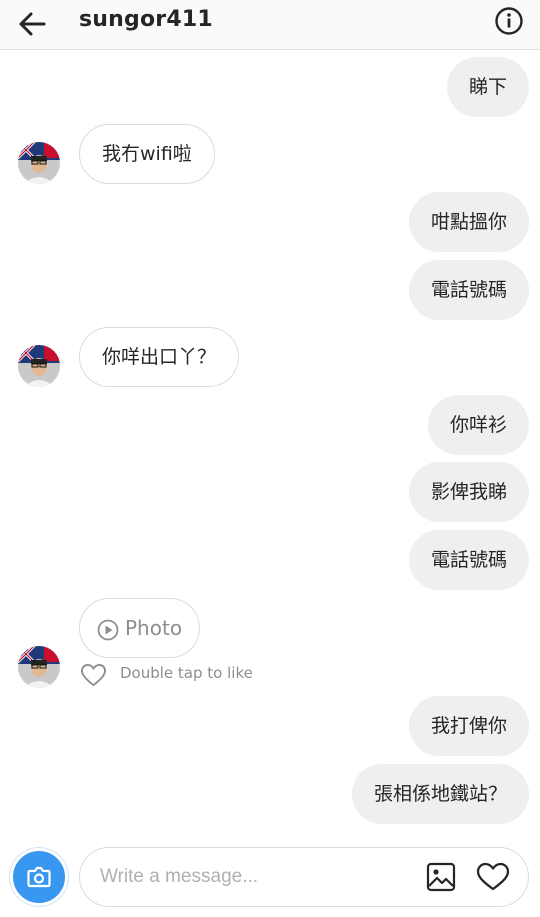  Describe the element at coordinates (93, 675) in the screenshot. I see `heart-outline-icon` at that location.